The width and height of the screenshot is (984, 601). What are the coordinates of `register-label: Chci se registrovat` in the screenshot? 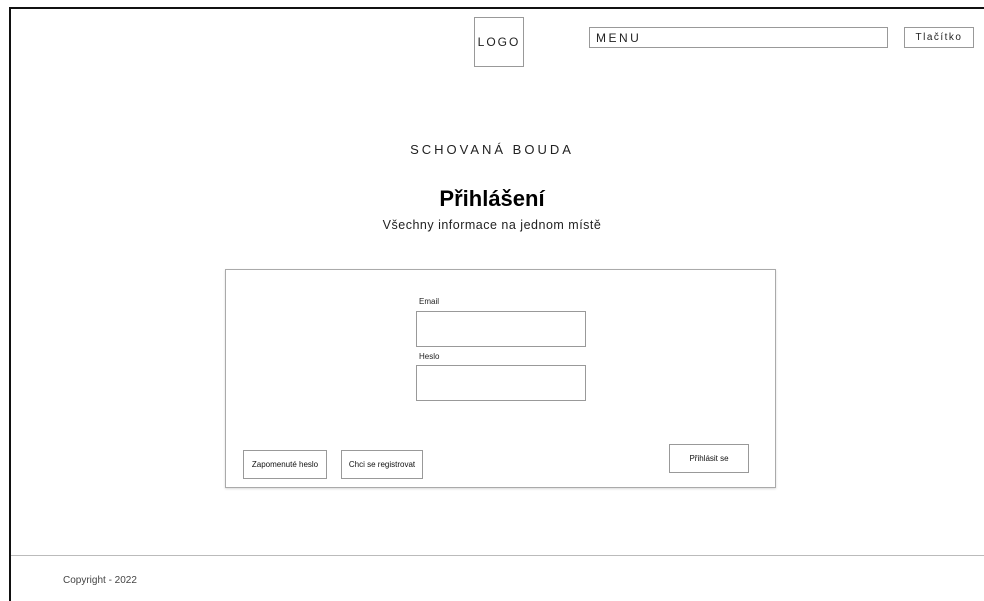 It's located at (382, 464).